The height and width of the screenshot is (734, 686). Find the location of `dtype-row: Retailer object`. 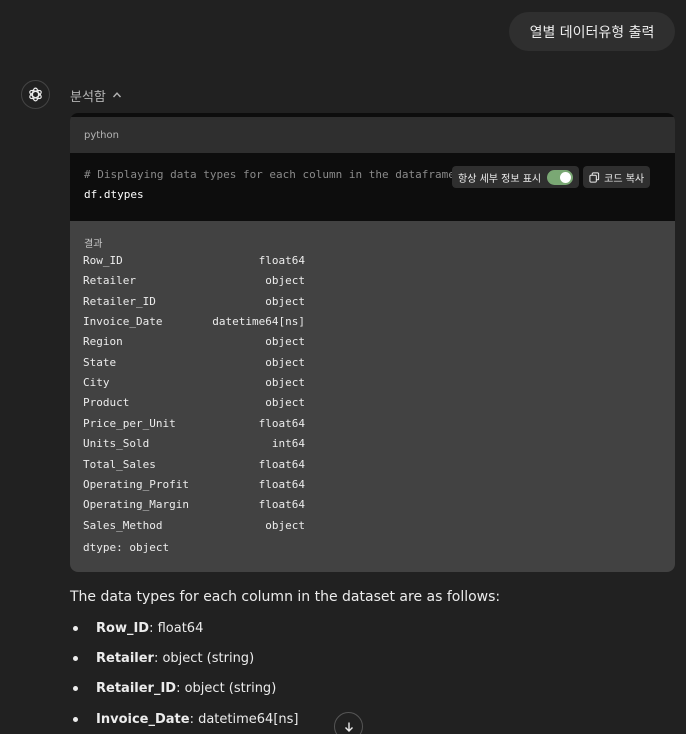

dtype-row: Retailer object is located at coordinates (194, 281).